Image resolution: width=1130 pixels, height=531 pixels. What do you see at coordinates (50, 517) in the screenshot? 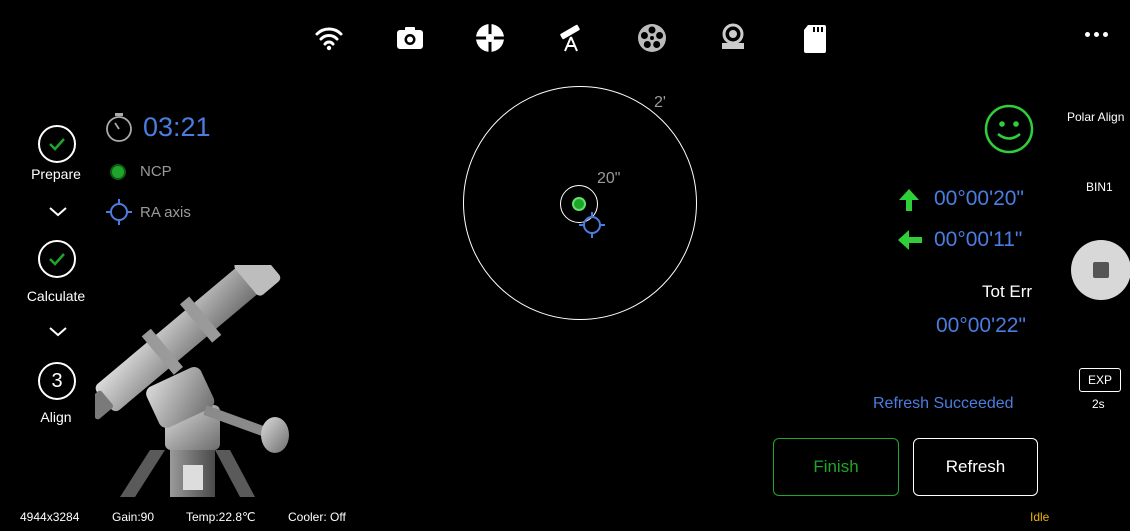
I see `resolution-status: 4944x3284` at bounding box center [50, 517].